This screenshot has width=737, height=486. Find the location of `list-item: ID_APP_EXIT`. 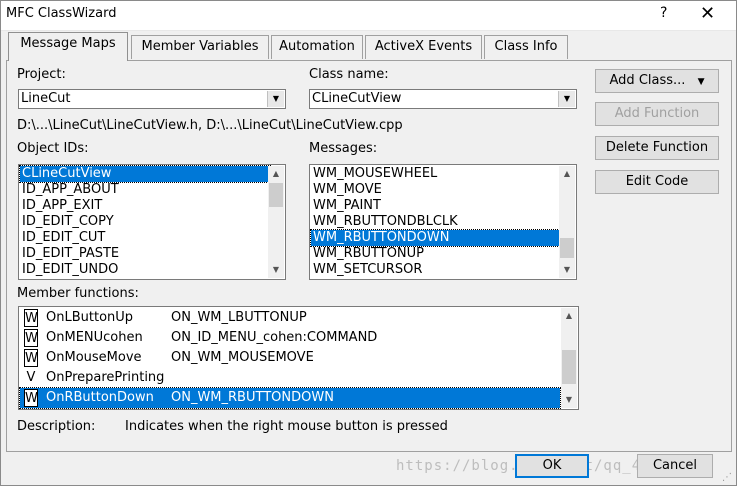

list-item: ID_APP_EXIT is located at coordinates (61, 206).